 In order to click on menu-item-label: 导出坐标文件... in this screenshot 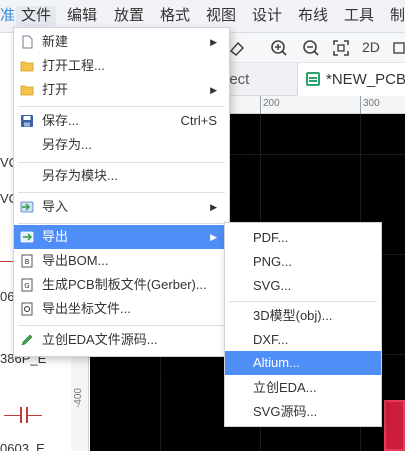, I will do `click(86, 308)`.